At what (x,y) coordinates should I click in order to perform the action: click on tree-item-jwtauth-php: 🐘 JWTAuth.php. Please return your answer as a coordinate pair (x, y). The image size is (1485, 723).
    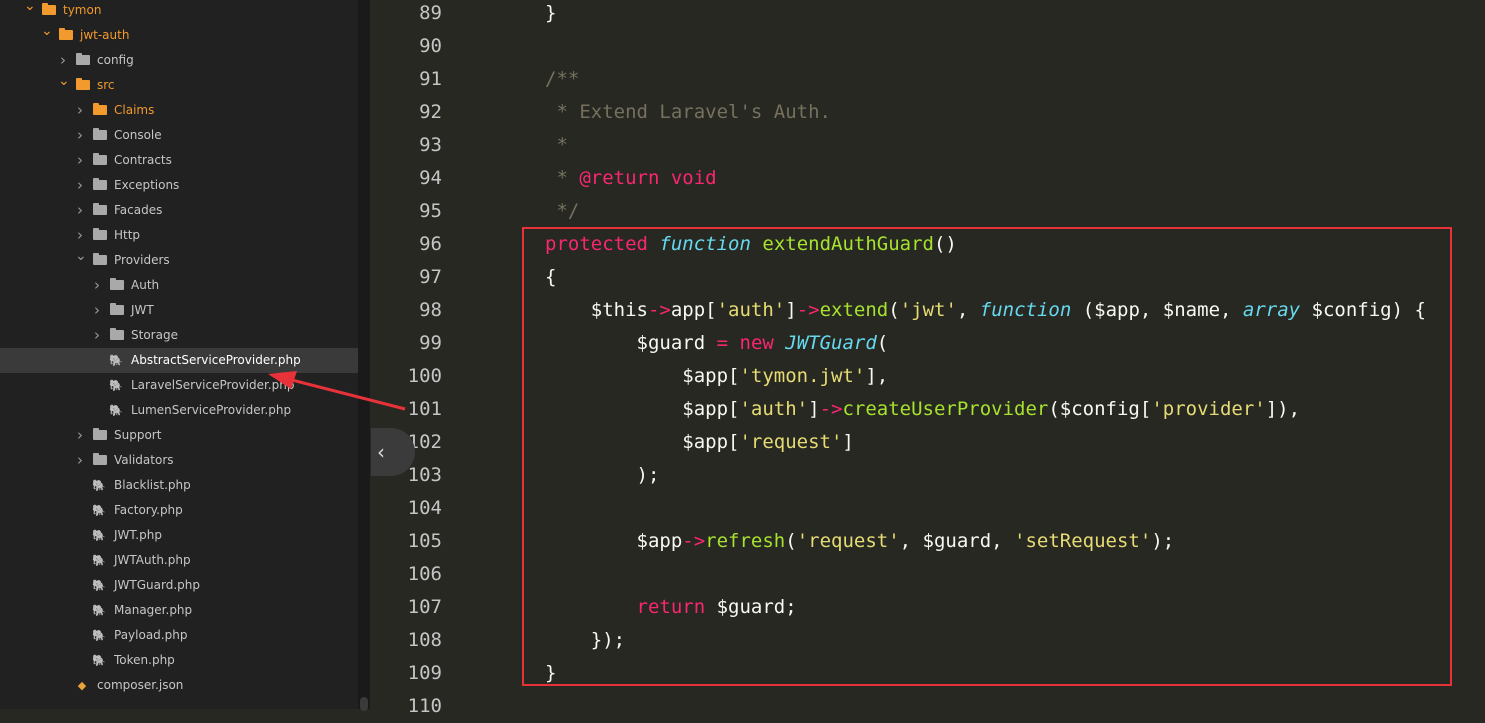
    Looking at the image, I should click on (179, 560).